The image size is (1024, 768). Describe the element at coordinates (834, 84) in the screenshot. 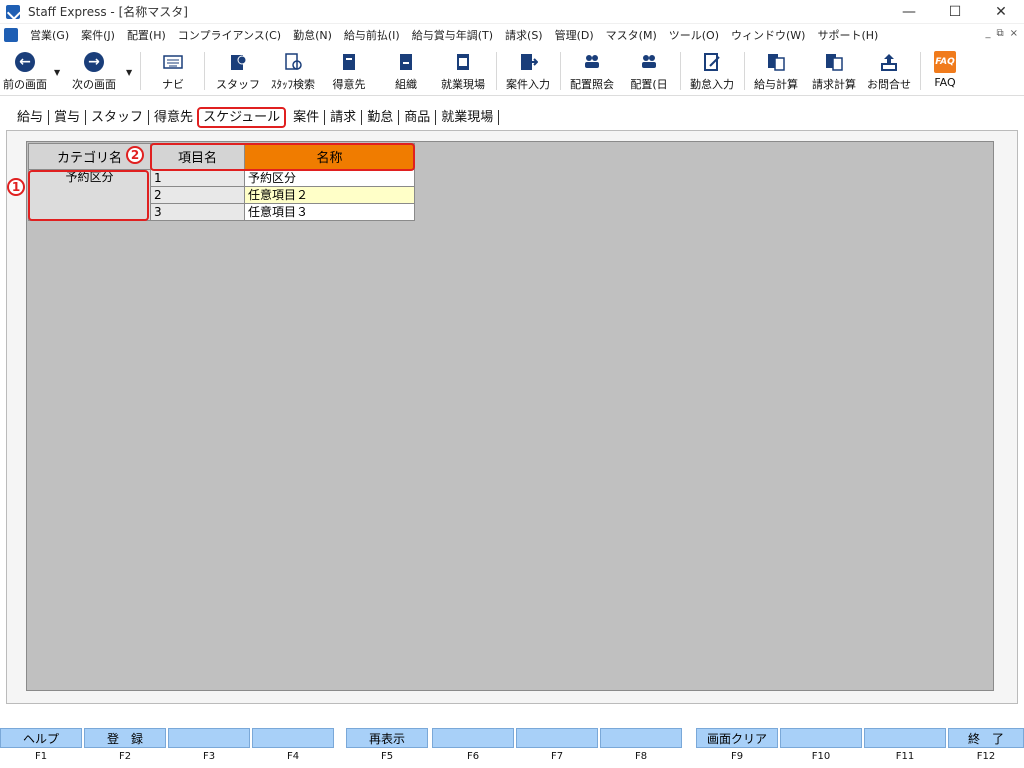

I see `billing-calc-label: 請求計算` at that location.